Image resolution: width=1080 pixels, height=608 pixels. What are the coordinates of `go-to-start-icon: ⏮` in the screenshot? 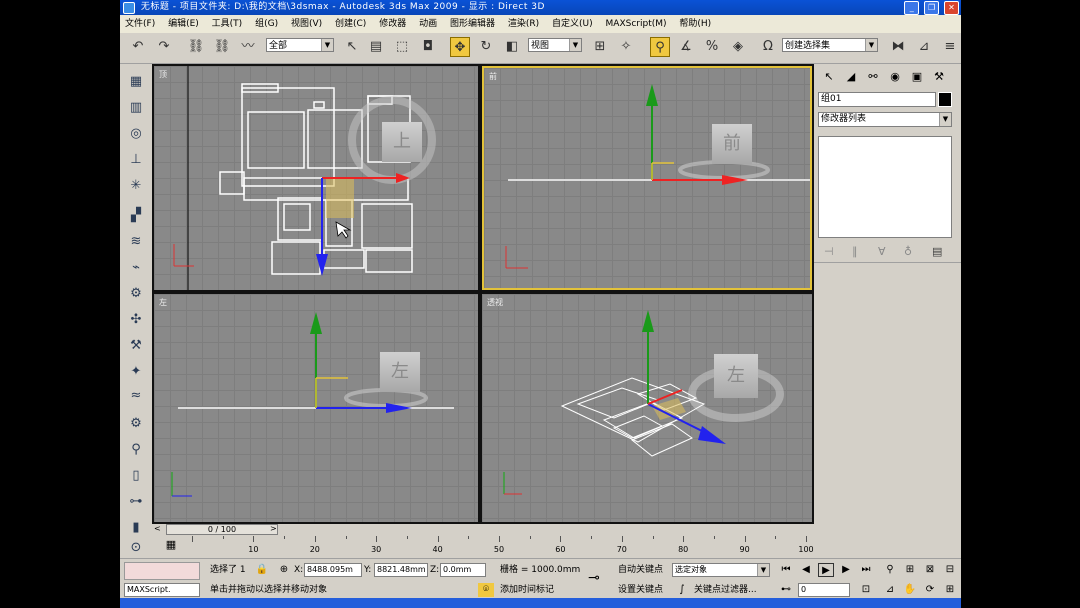 It's located at (786, 570).